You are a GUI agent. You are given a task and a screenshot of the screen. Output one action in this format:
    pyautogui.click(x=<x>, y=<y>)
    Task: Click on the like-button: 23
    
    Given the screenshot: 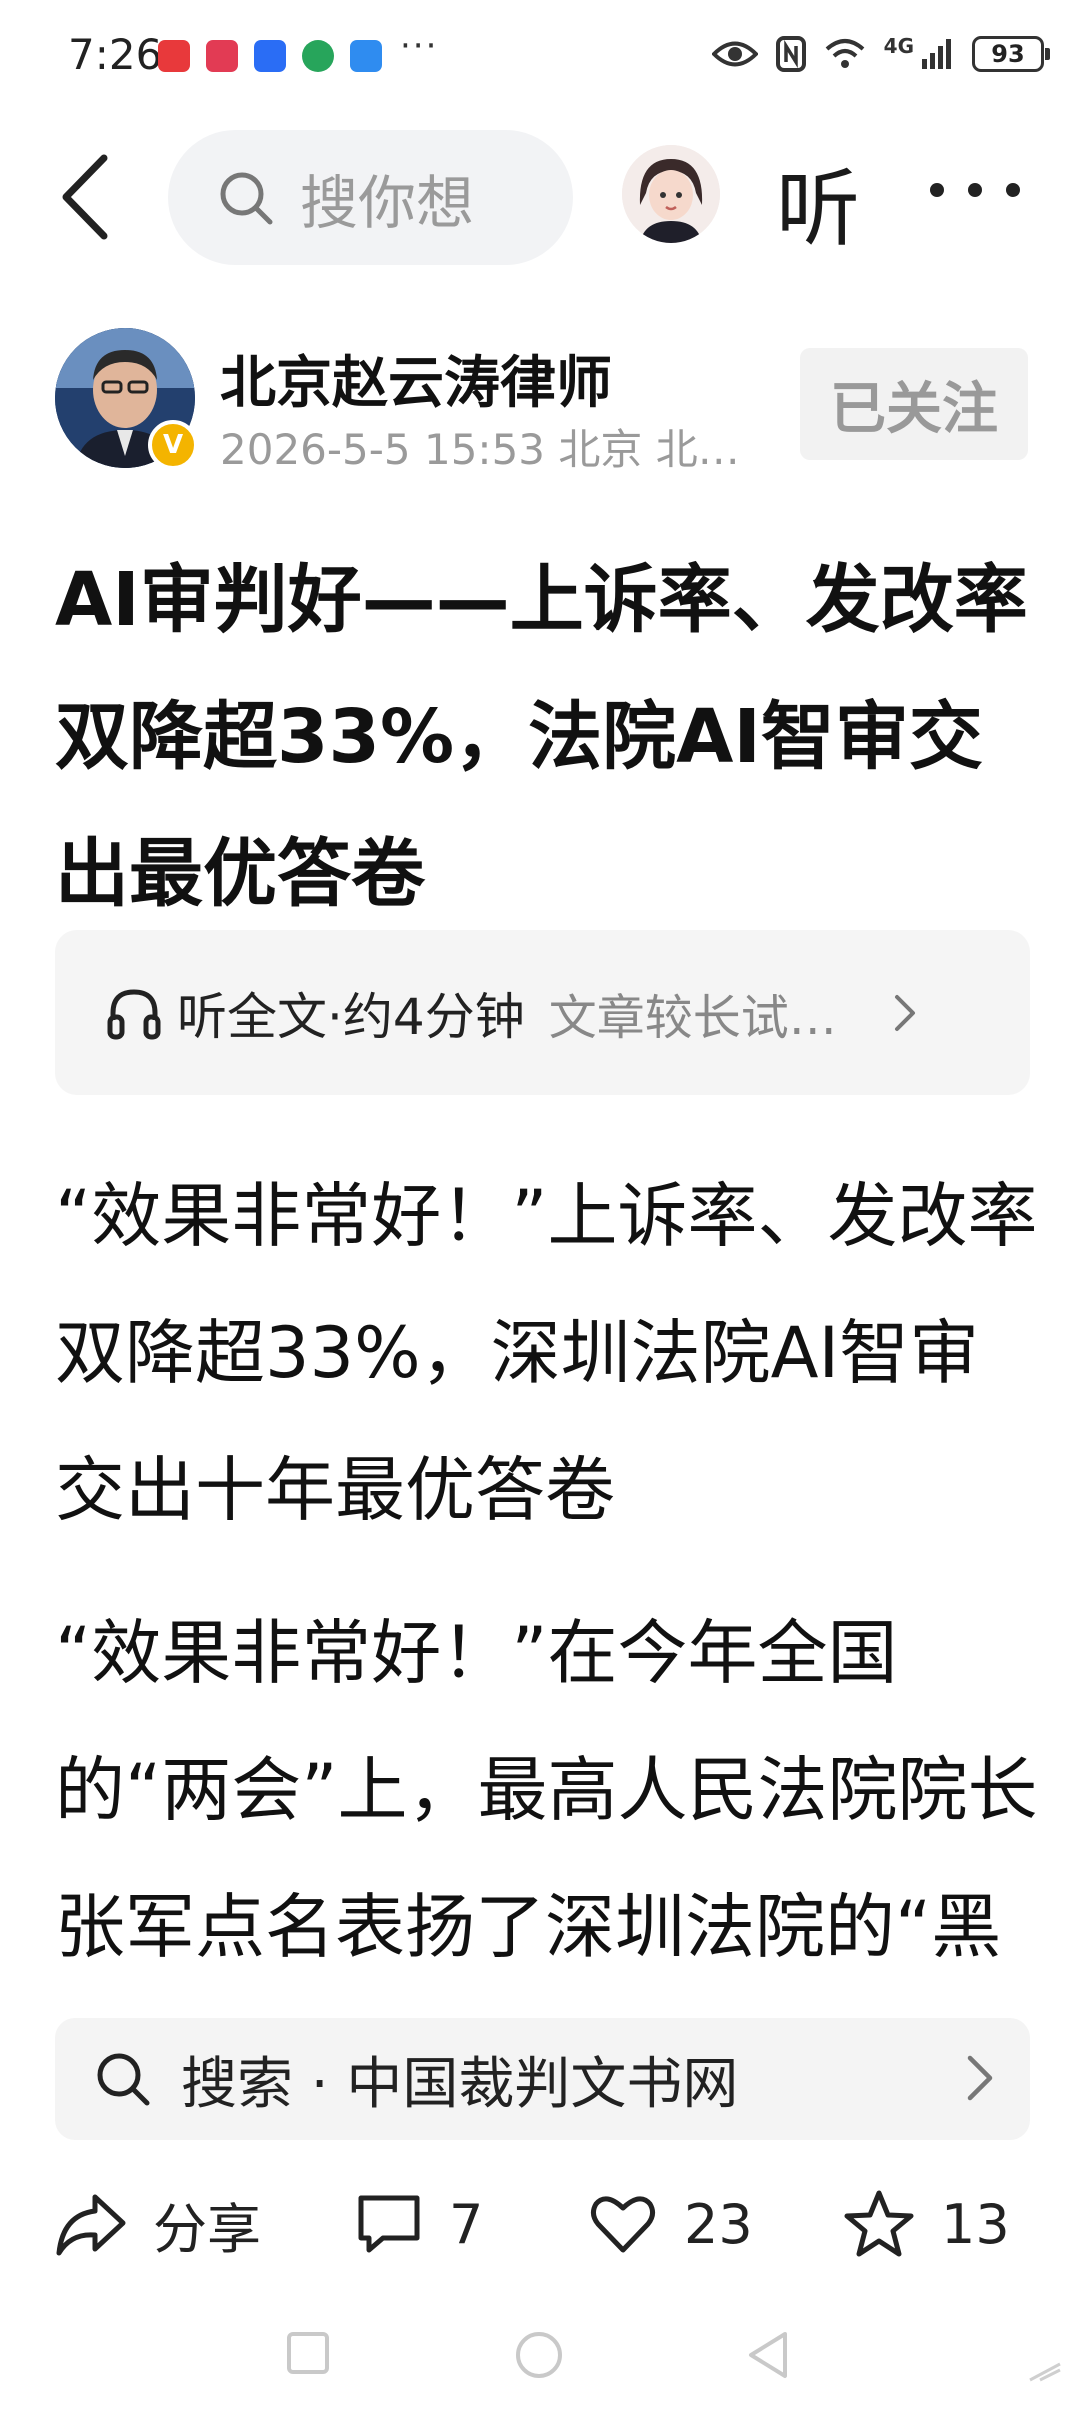 What is the action you would take?
    pyautogui.click(x=670, y=2224)
    